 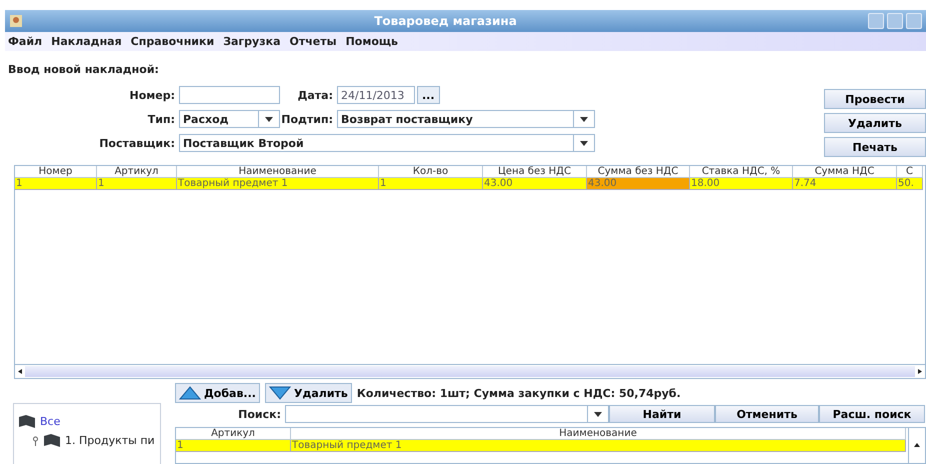 What do you see at coordinates (137, 143) in the screenshot?
I see `field-label: Поставщик:` at bounding box center [137, 143].